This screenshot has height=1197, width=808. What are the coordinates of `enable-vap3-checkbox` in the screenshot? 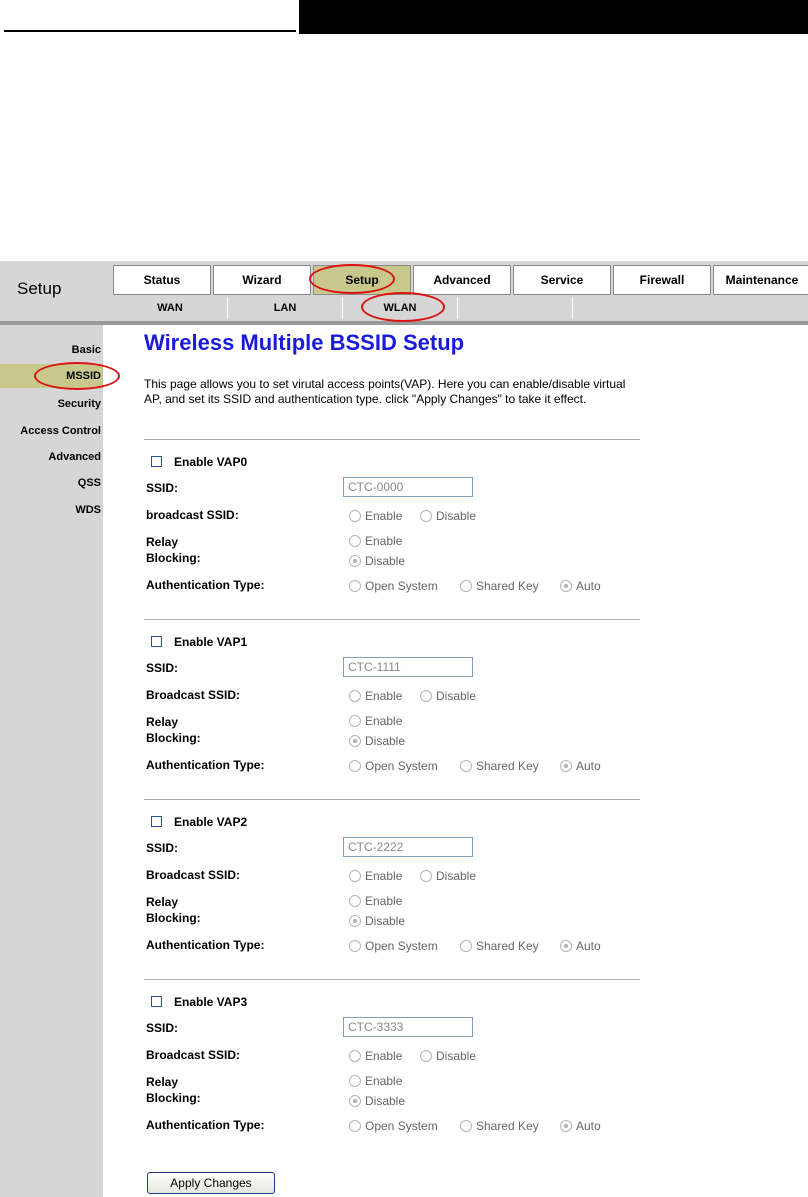 It's located at (156, 1001).